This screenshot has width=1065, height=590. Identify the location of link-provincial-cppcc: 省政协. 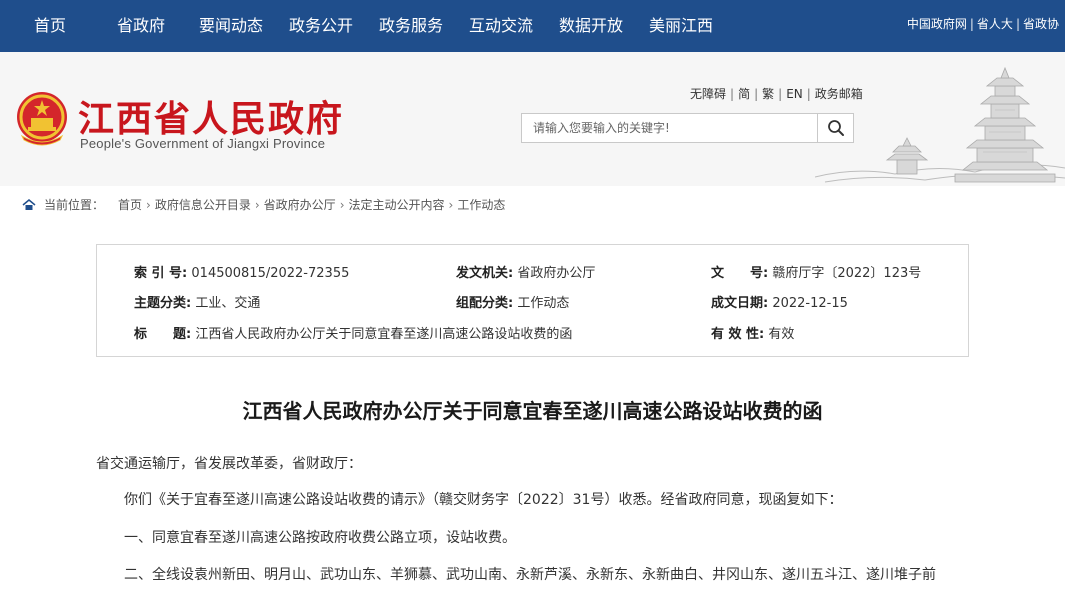
(1041, 24).